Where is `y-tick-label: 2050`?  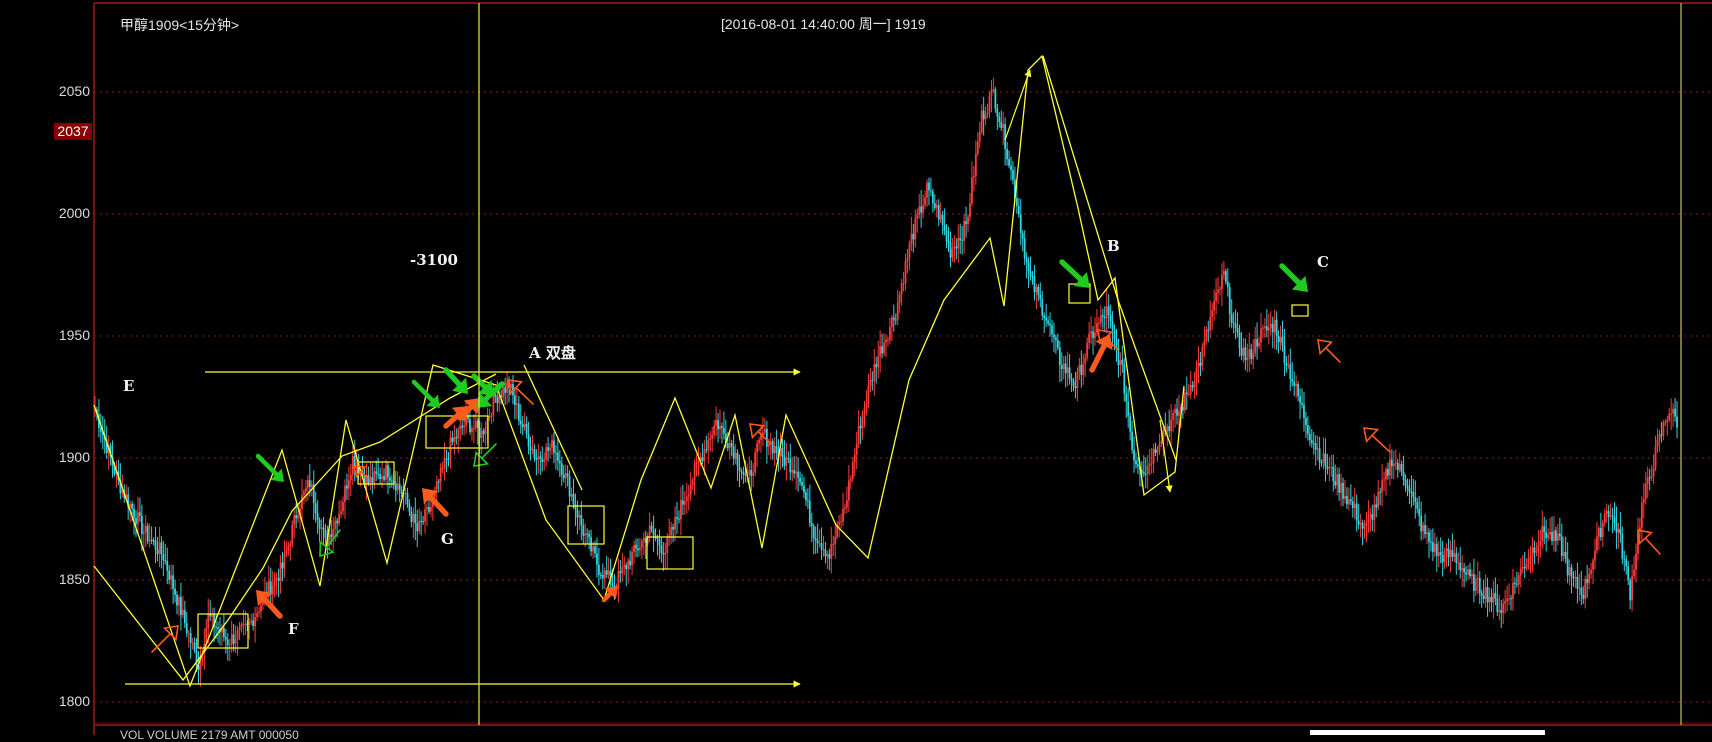
y-tick-label: 2050 is located at coordinates (74, 91).